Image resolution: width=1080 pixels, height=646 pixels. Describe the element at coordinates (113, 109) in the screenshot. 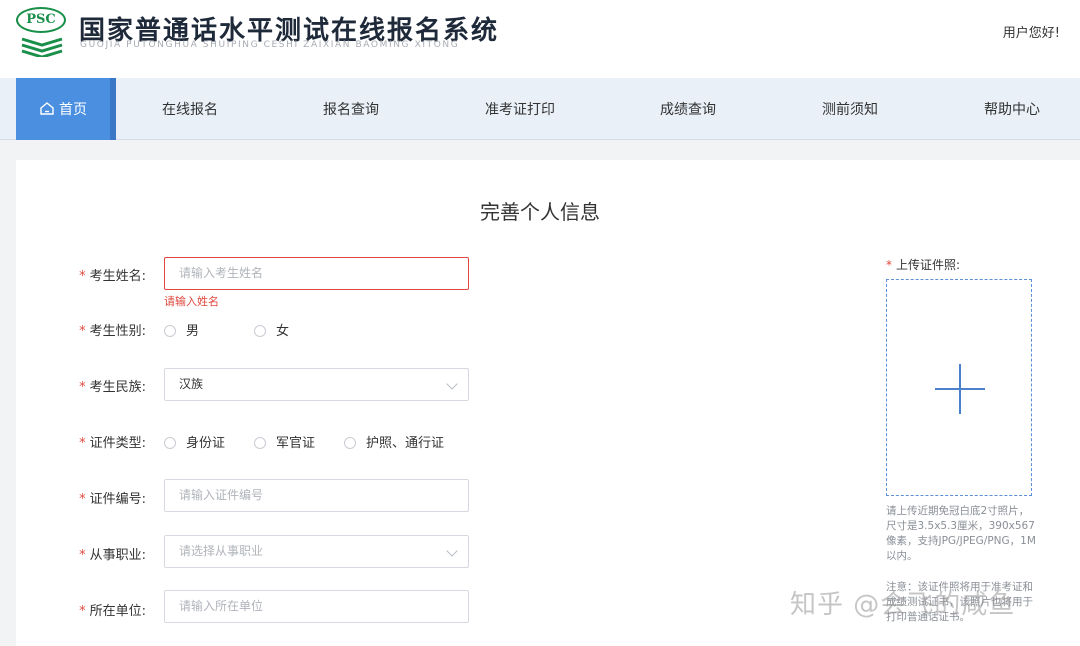

I see `nav-active-corner` at that location.